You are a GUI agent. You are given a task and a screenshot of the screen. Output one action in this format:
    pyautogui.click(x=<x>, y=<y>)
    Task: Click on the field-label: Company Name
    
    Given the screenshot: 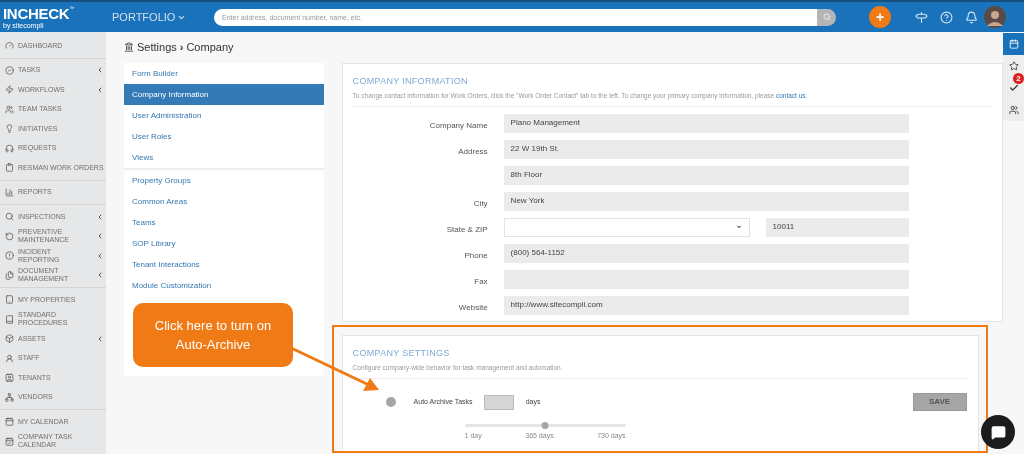 What is the action you would take?
    pyautogui.click(x=458, y=126)
    